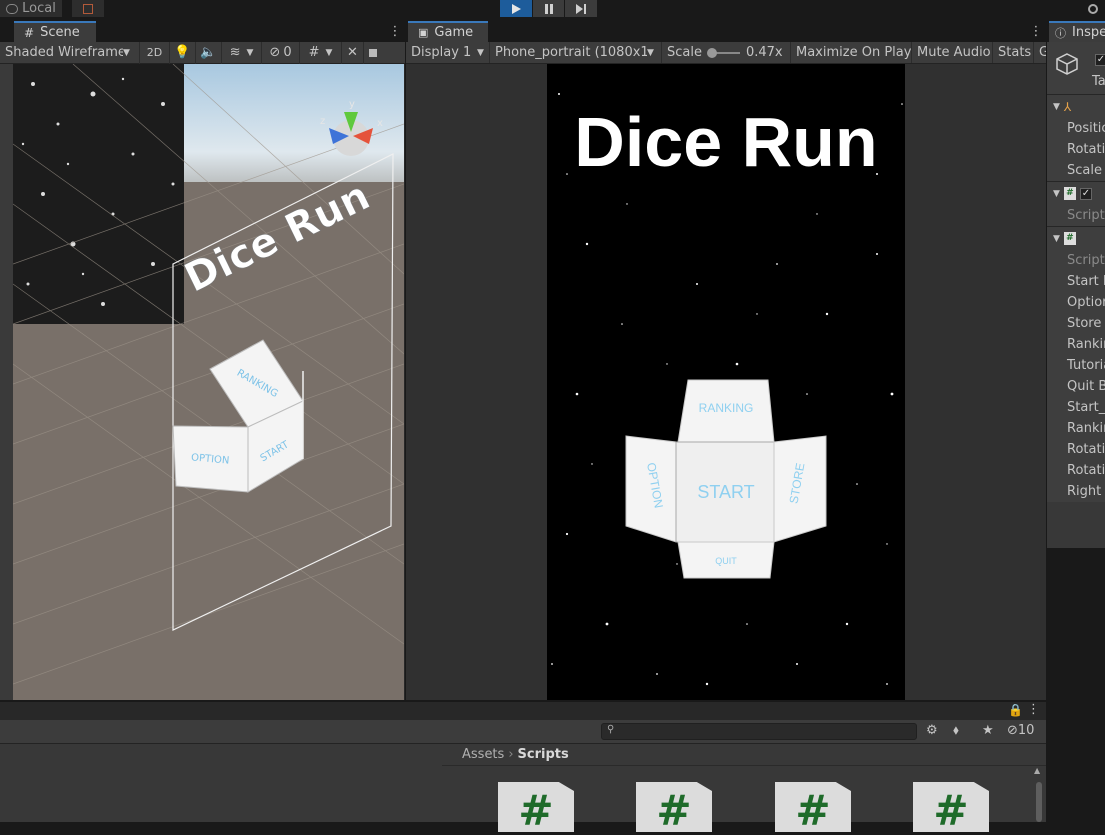 This screenshot has height=835, width=1105. What do you see at coordinates (155, 52) in the screenshot?
I see `toggle-2d-button: 2D` at bounding box center [155, 52].